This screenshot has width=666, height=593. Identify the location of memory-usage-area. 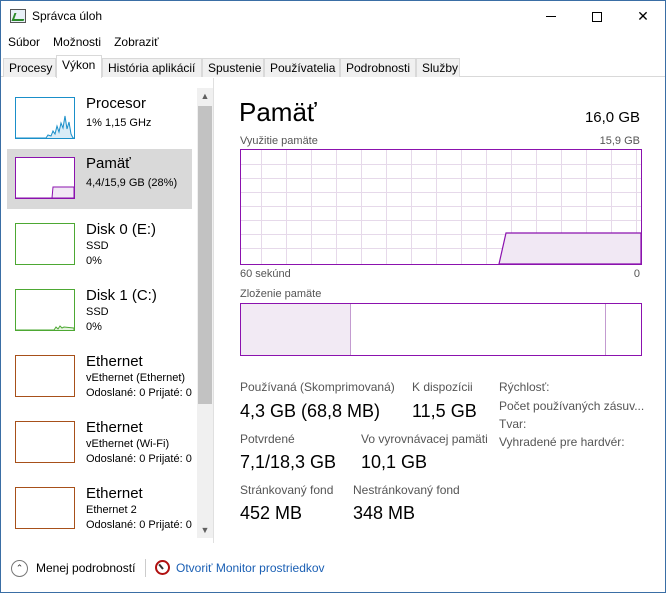
(570, 248).